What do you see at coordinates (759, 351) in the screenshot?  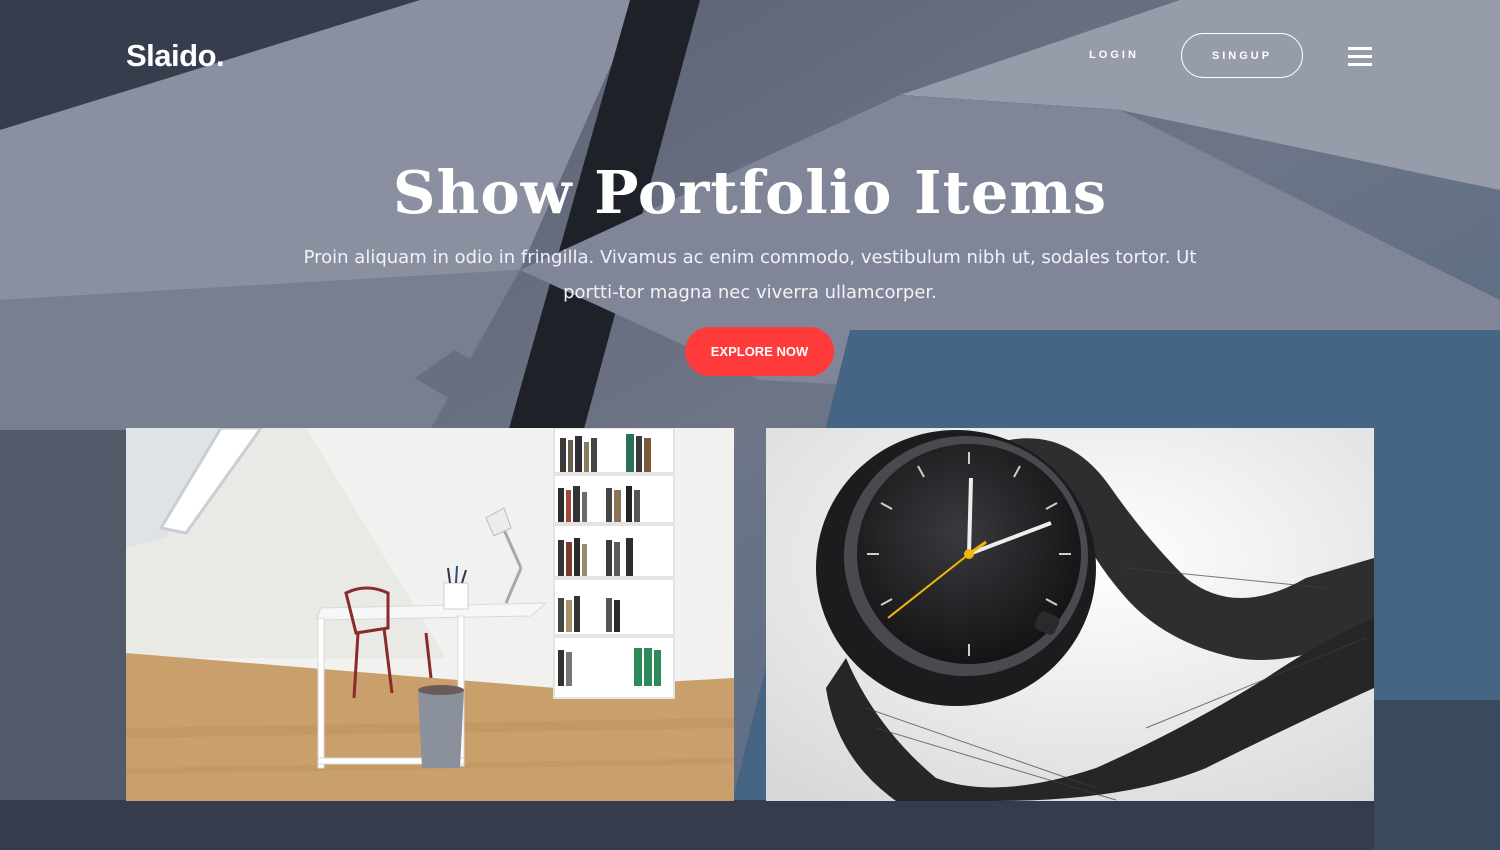 I see `explore-now-button: EXPLORE NOW` at bounding box center [759, 351].